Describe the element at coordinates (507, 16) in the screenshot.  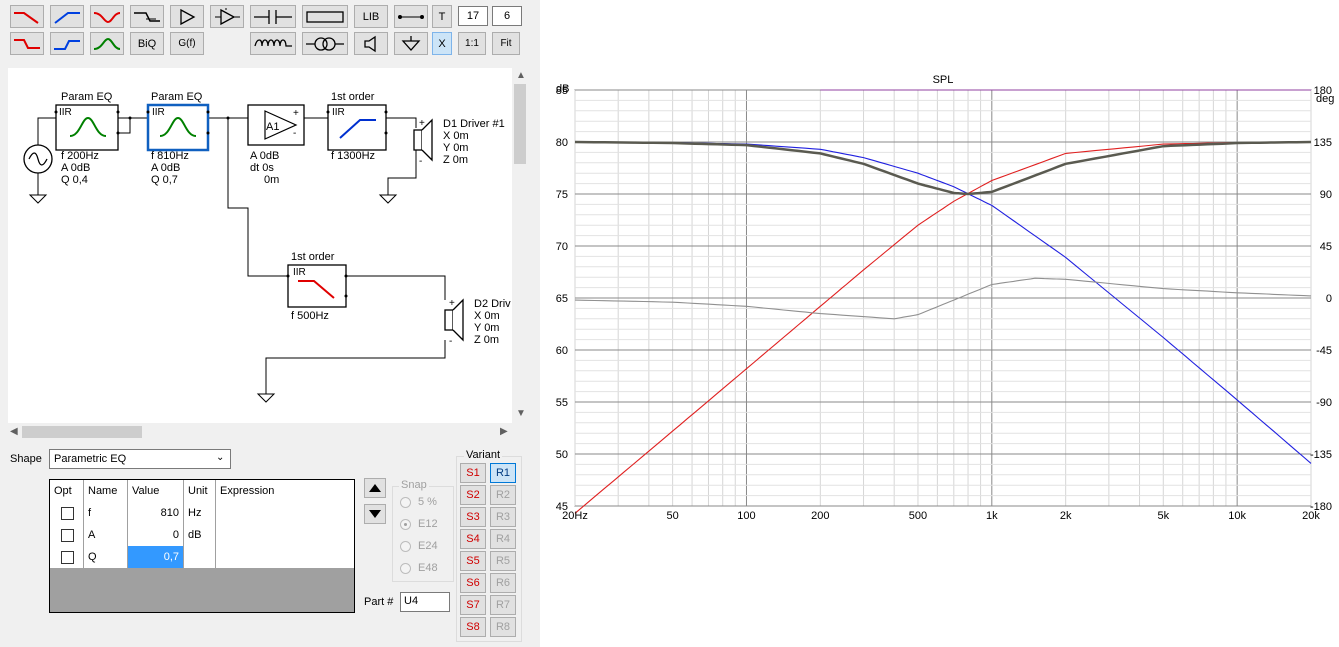
I see `grid-spacing-field: 6` at that location.